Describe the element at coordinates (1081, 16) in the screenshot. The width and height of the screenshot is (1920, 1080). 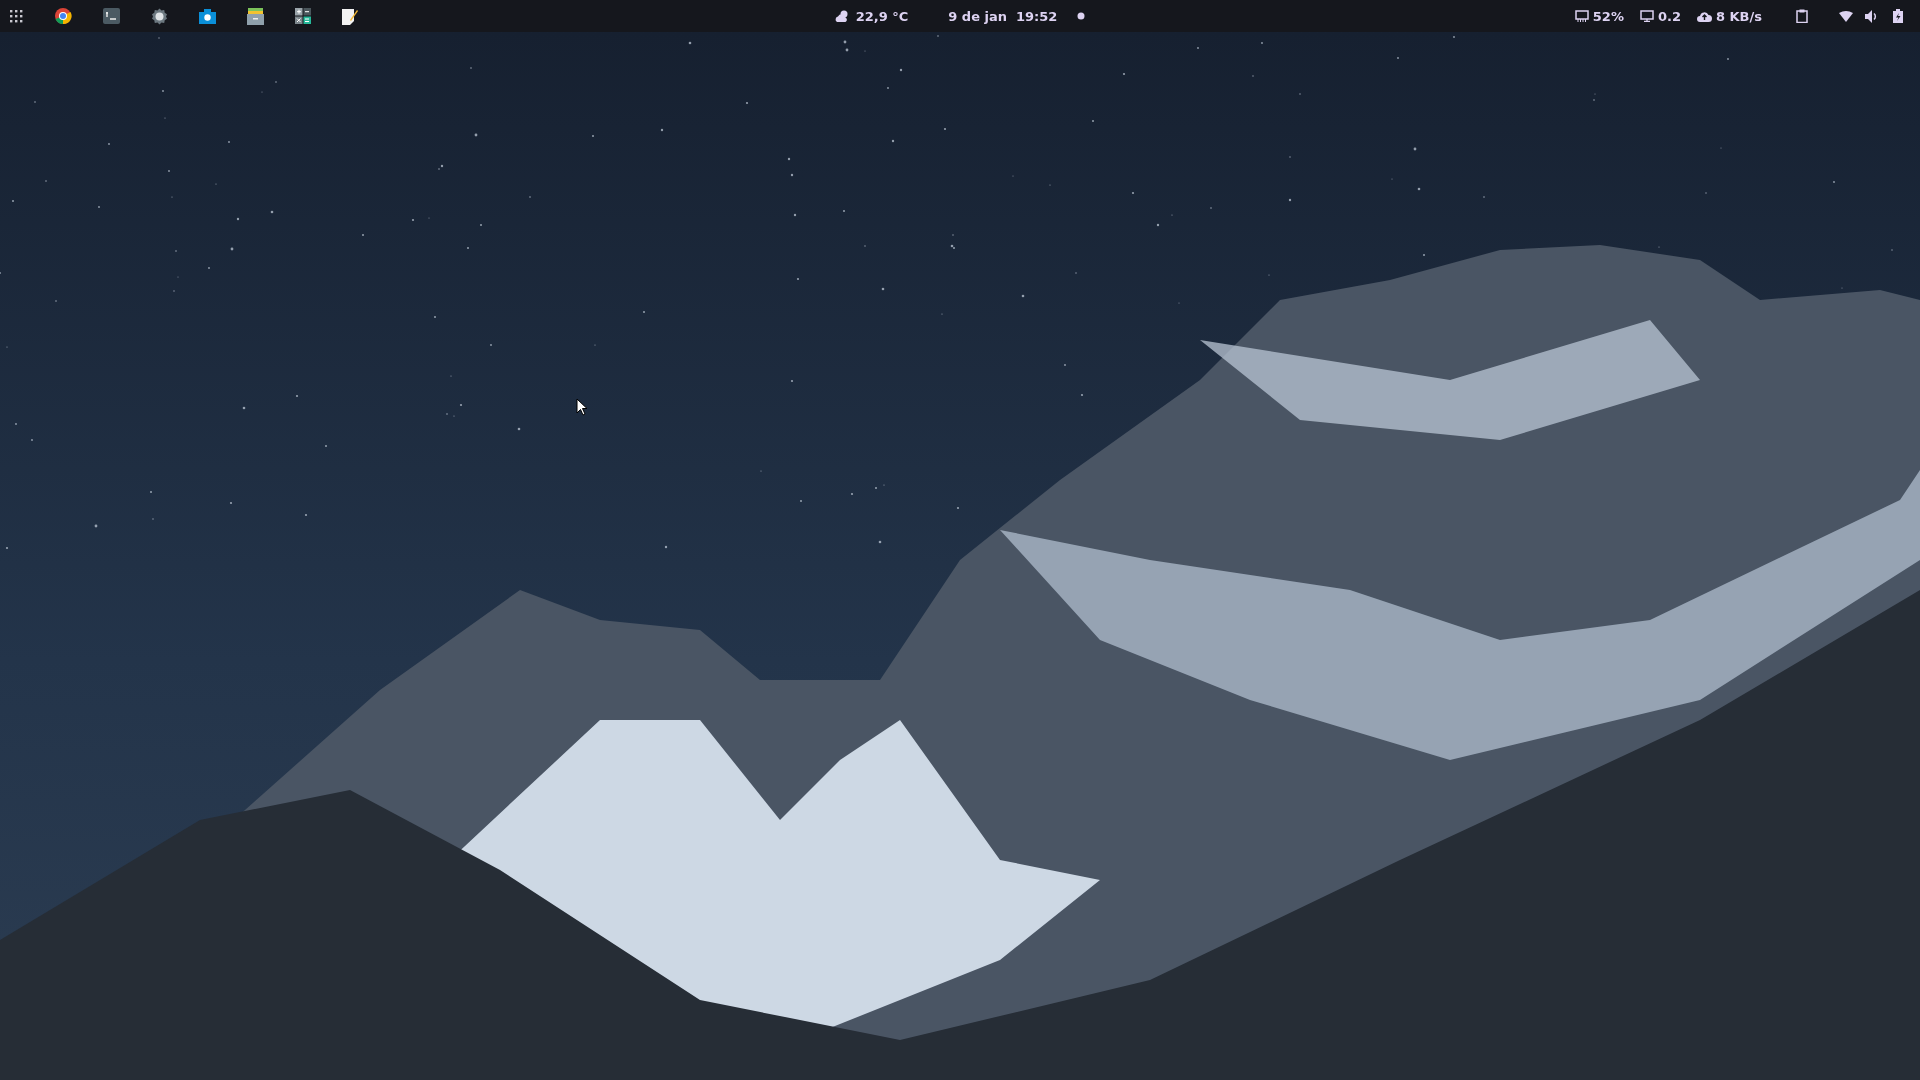
I see `notification-dot-icon` at that location.